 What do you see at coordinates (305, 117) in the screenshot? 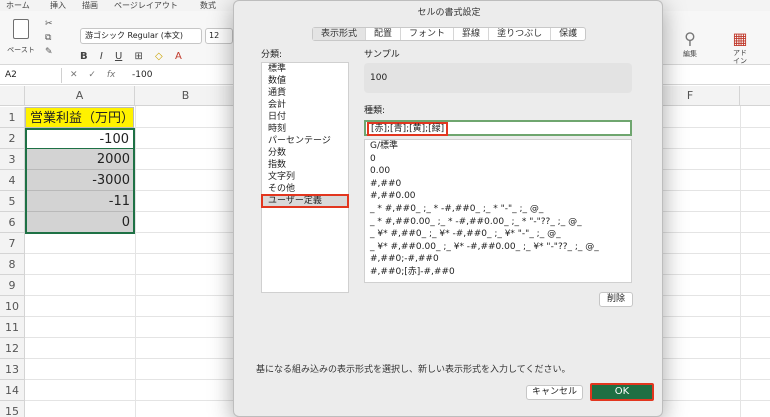
I see `category-date: 日付` at bounding box center [305, 117].